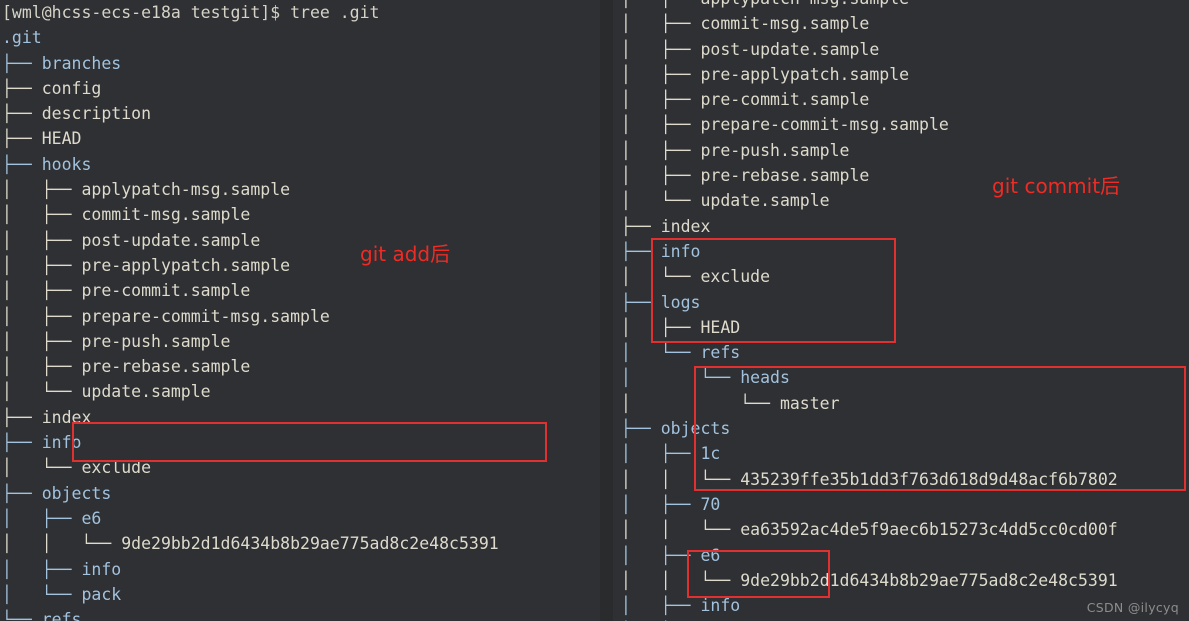 Image resolution: width=1189 pixels, height=621 pixels. I want to click on left-tree-line-10: │ ├── pre-applypatch.sample, so click(146, 265).